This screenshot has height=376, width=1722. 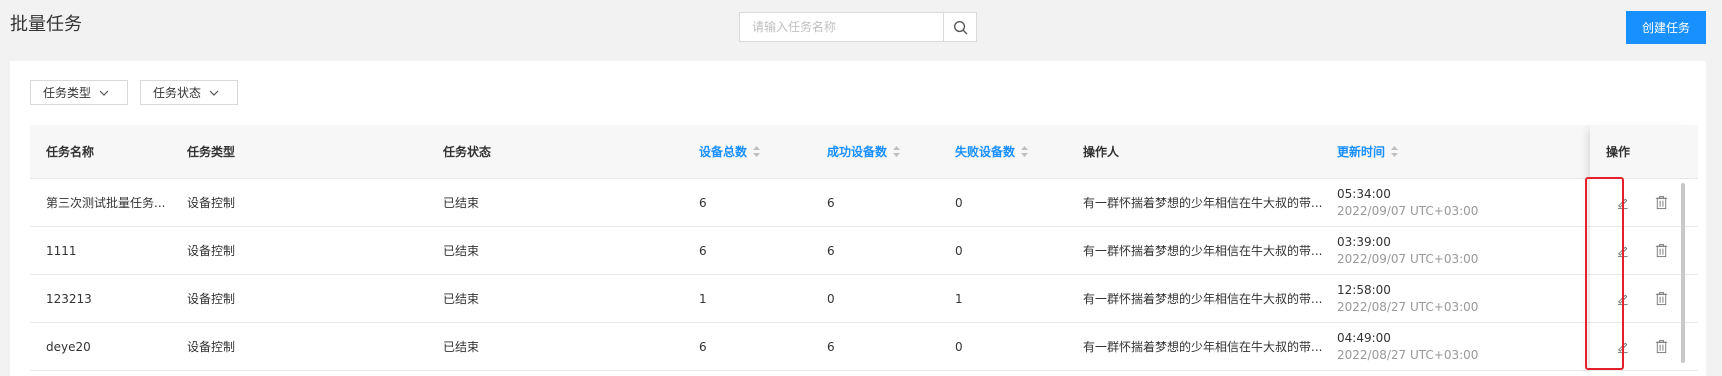 I want to click on cell-updated: 03:39:00 2022/09/07 UTC+03:00, so click(x=1407, y=250).